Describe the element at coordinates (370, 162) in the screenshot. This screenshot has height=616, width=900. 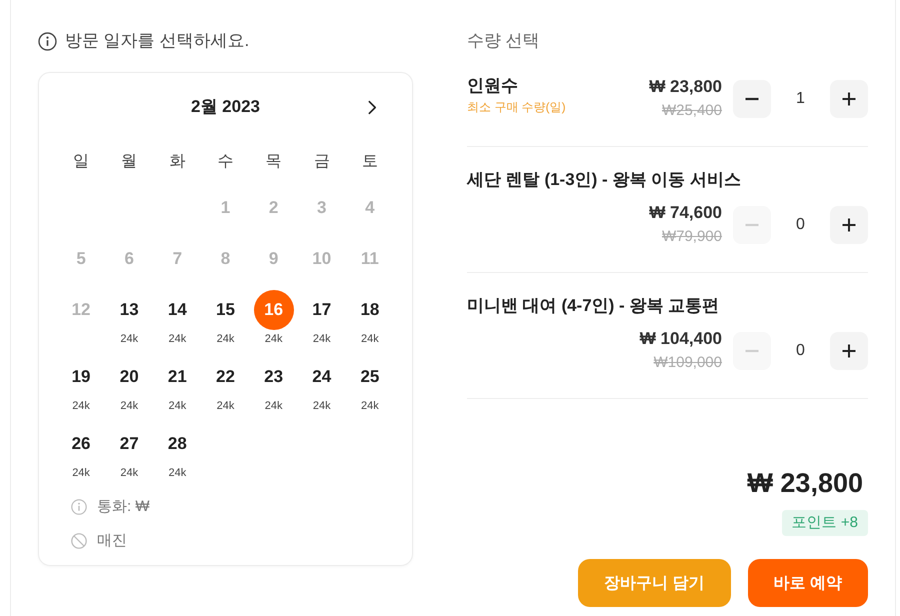
I see `weekday-label: 토` at that location.